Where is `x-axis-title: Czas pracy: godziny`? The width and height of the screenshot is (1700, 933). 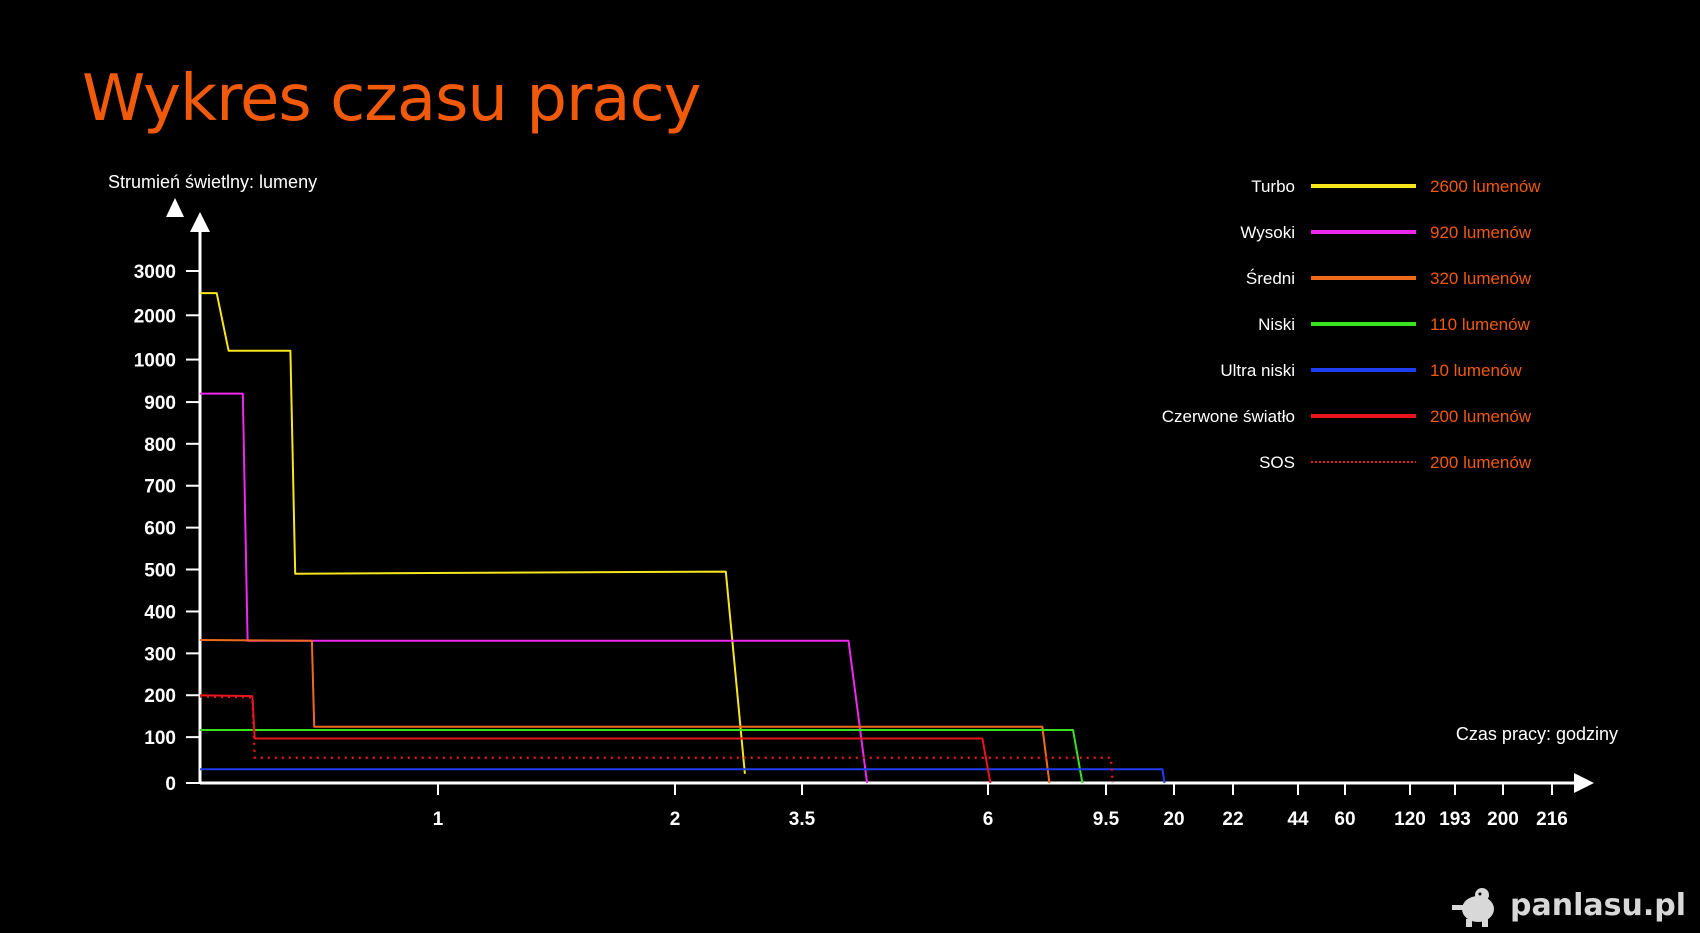 x-axis-title: Czas pracy: godziny is located at coordinates (1537, 734).